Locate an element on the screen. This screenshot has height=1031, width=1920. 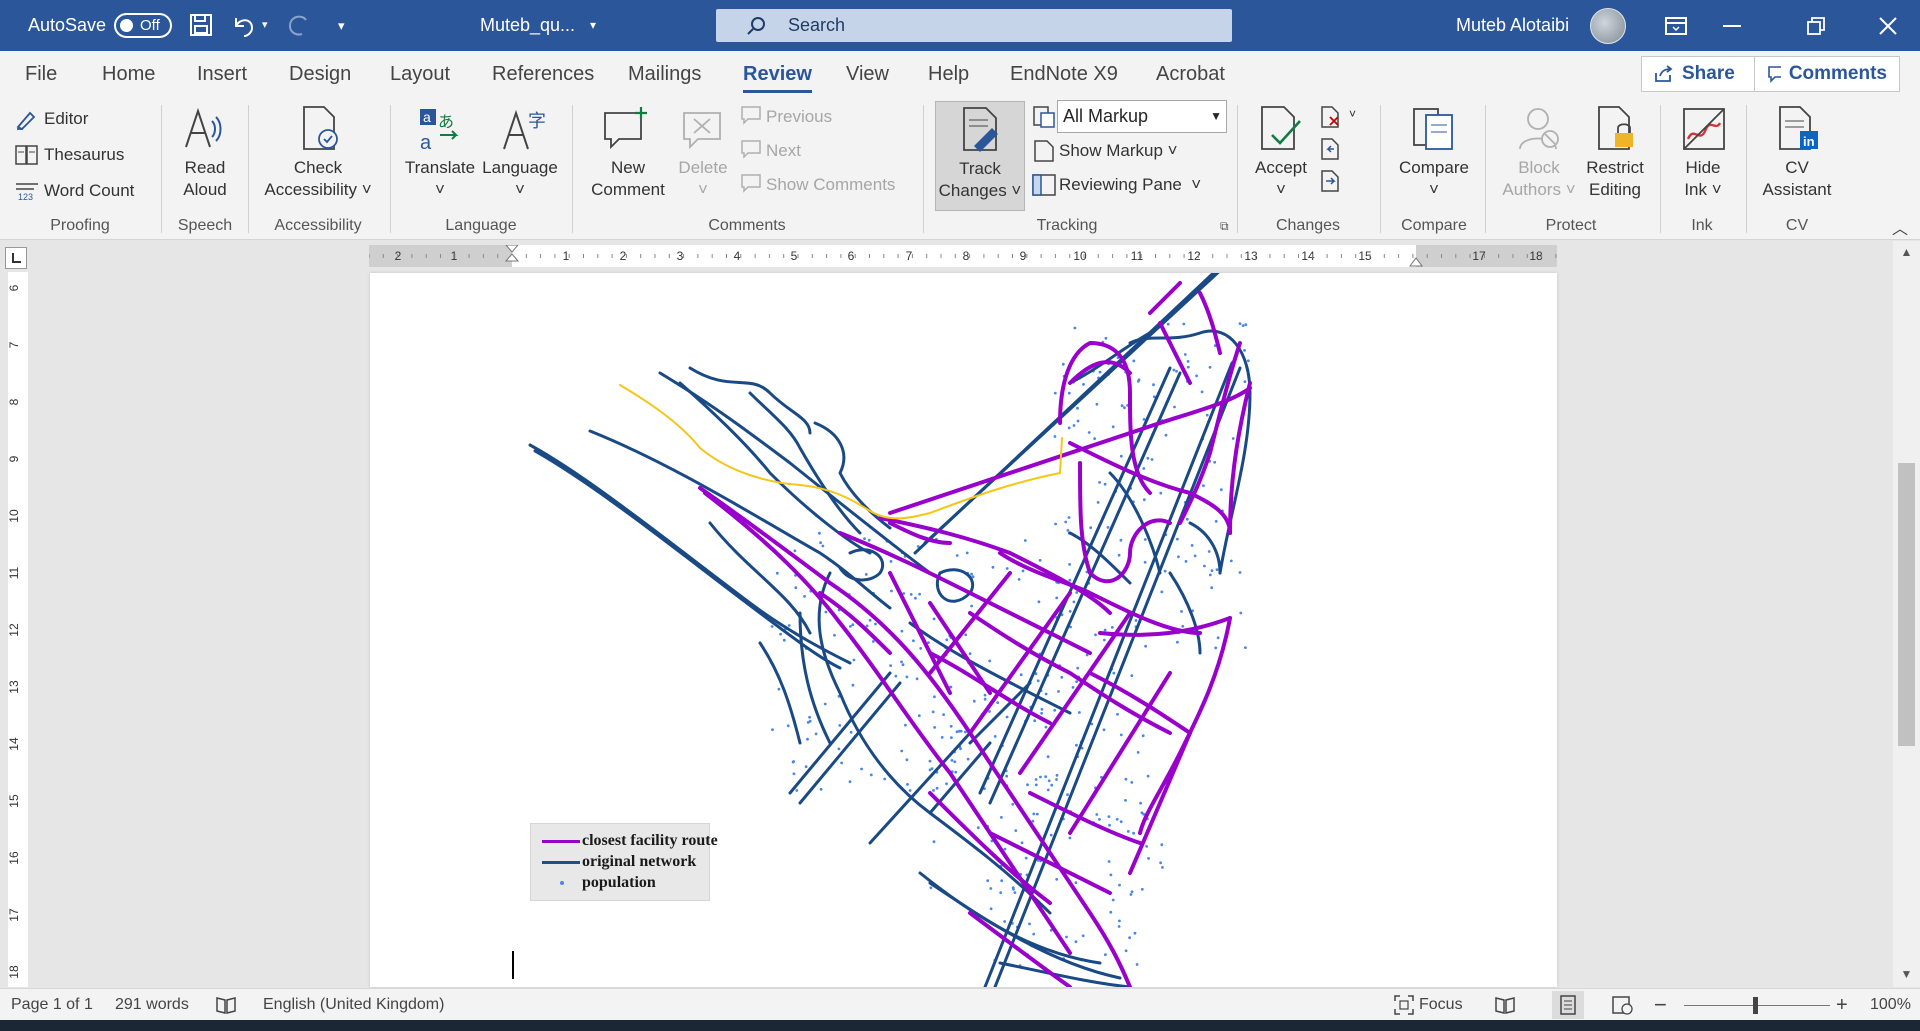
reviewing-pane-button: Reviewing Pane ˅ is located at coordinates (1130, 185).